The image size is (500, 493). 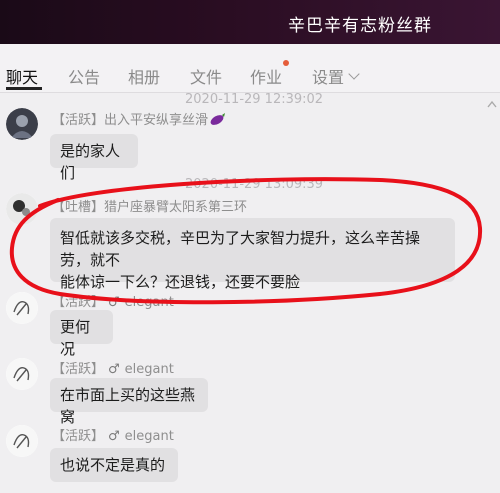 What do you see at coordinates (254, 99) in the screenshot?
I see `message-timestamp: 2020-11-29 12:39:02` at bounding box center [254, 99].